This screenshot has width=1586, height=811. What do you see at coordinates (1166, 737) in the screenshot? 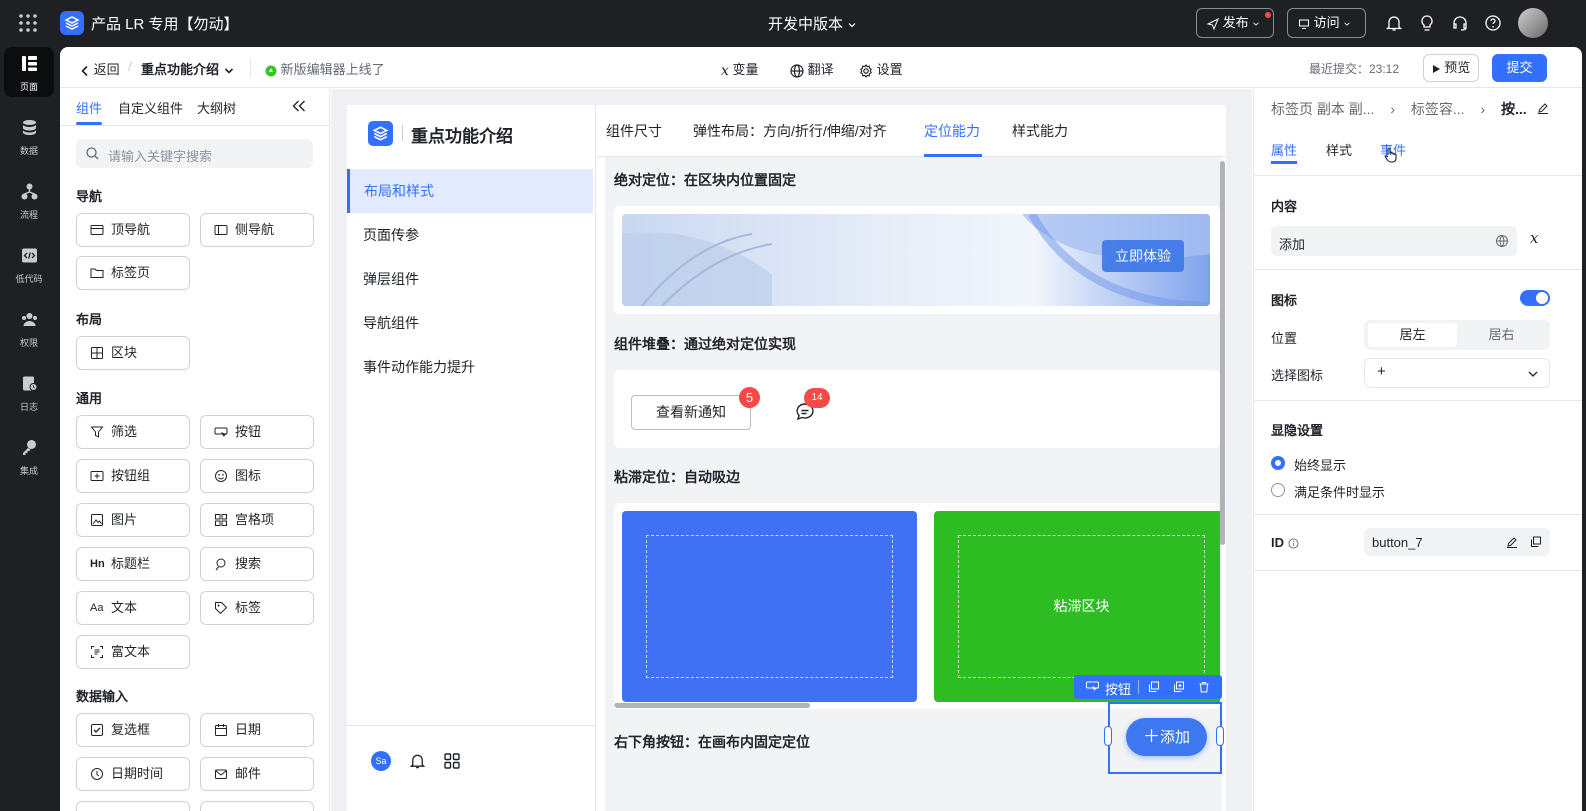
I see `add-button: ＋添加` at bounding box center [1166, 737].